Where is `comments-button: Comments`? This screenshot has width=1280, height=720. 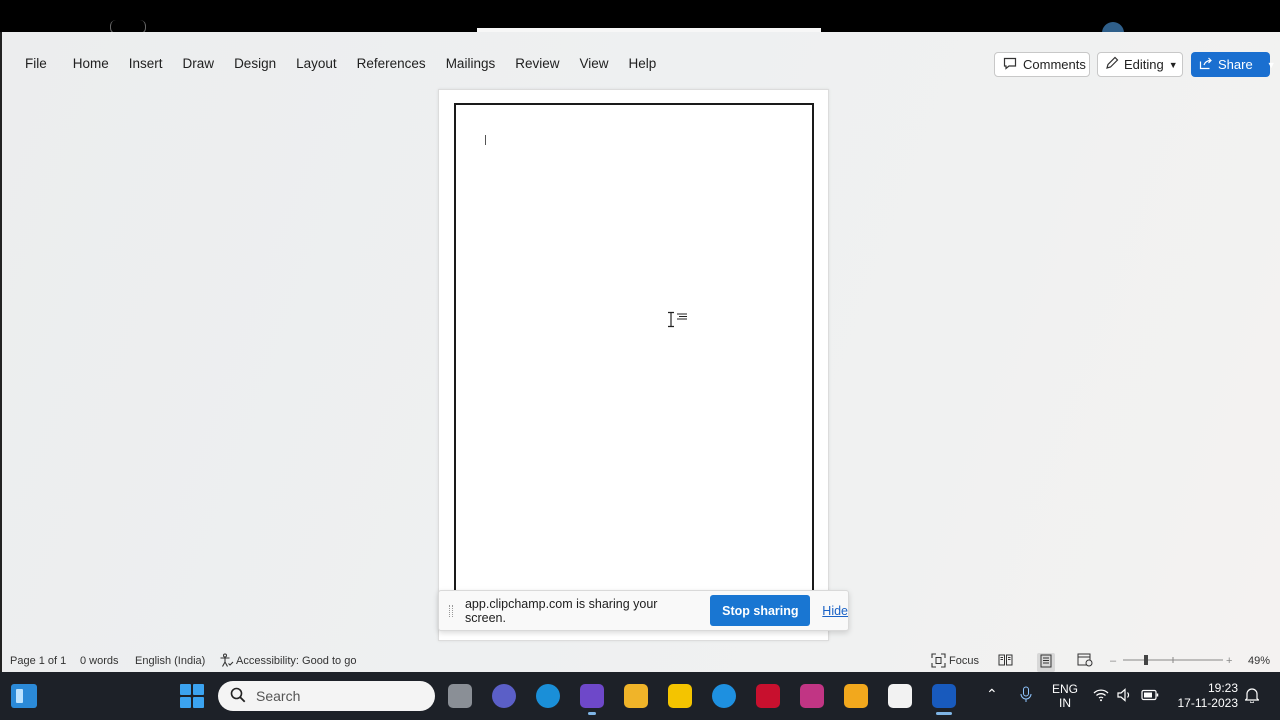 comments-button: Comments is located at coordinates (1042, 64).